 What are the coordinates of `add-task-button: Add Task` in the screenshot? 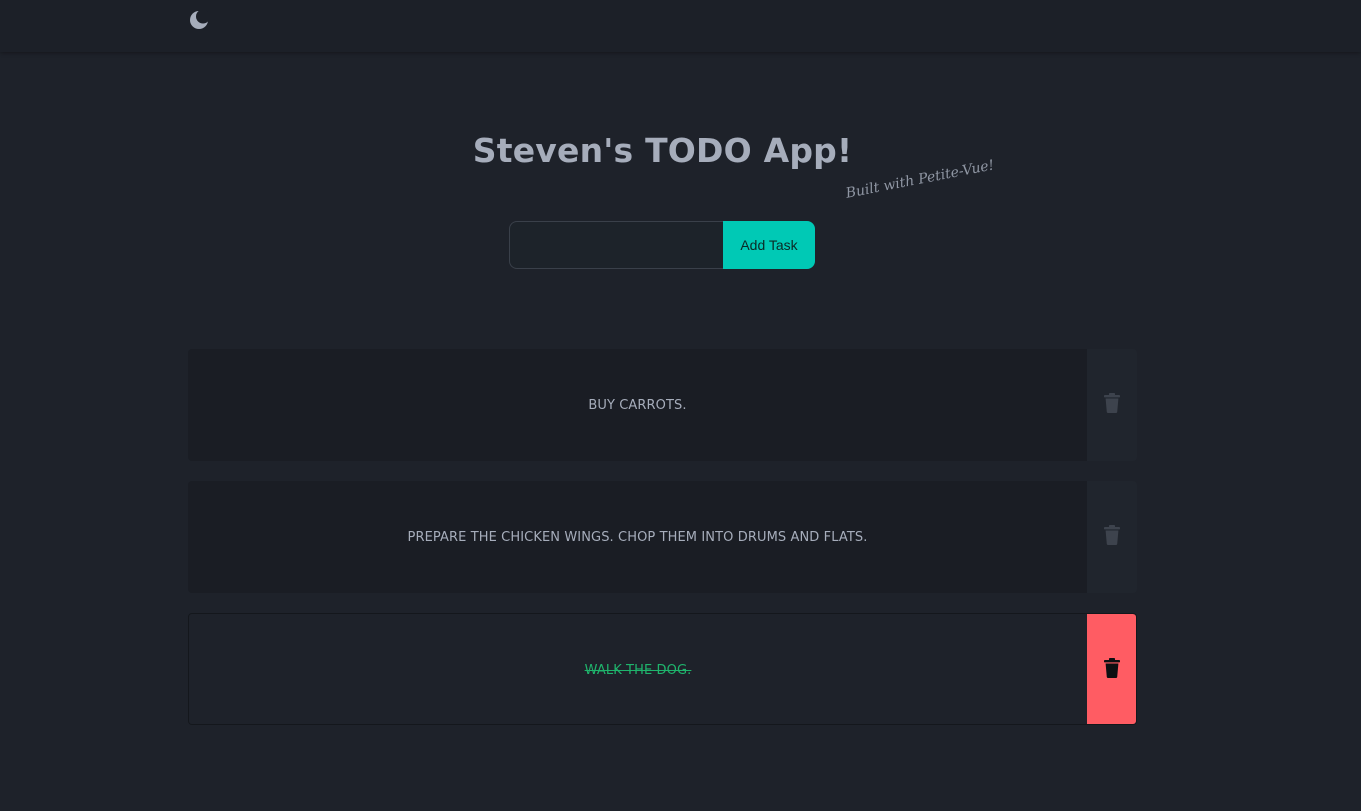 It's located at (769, 245).